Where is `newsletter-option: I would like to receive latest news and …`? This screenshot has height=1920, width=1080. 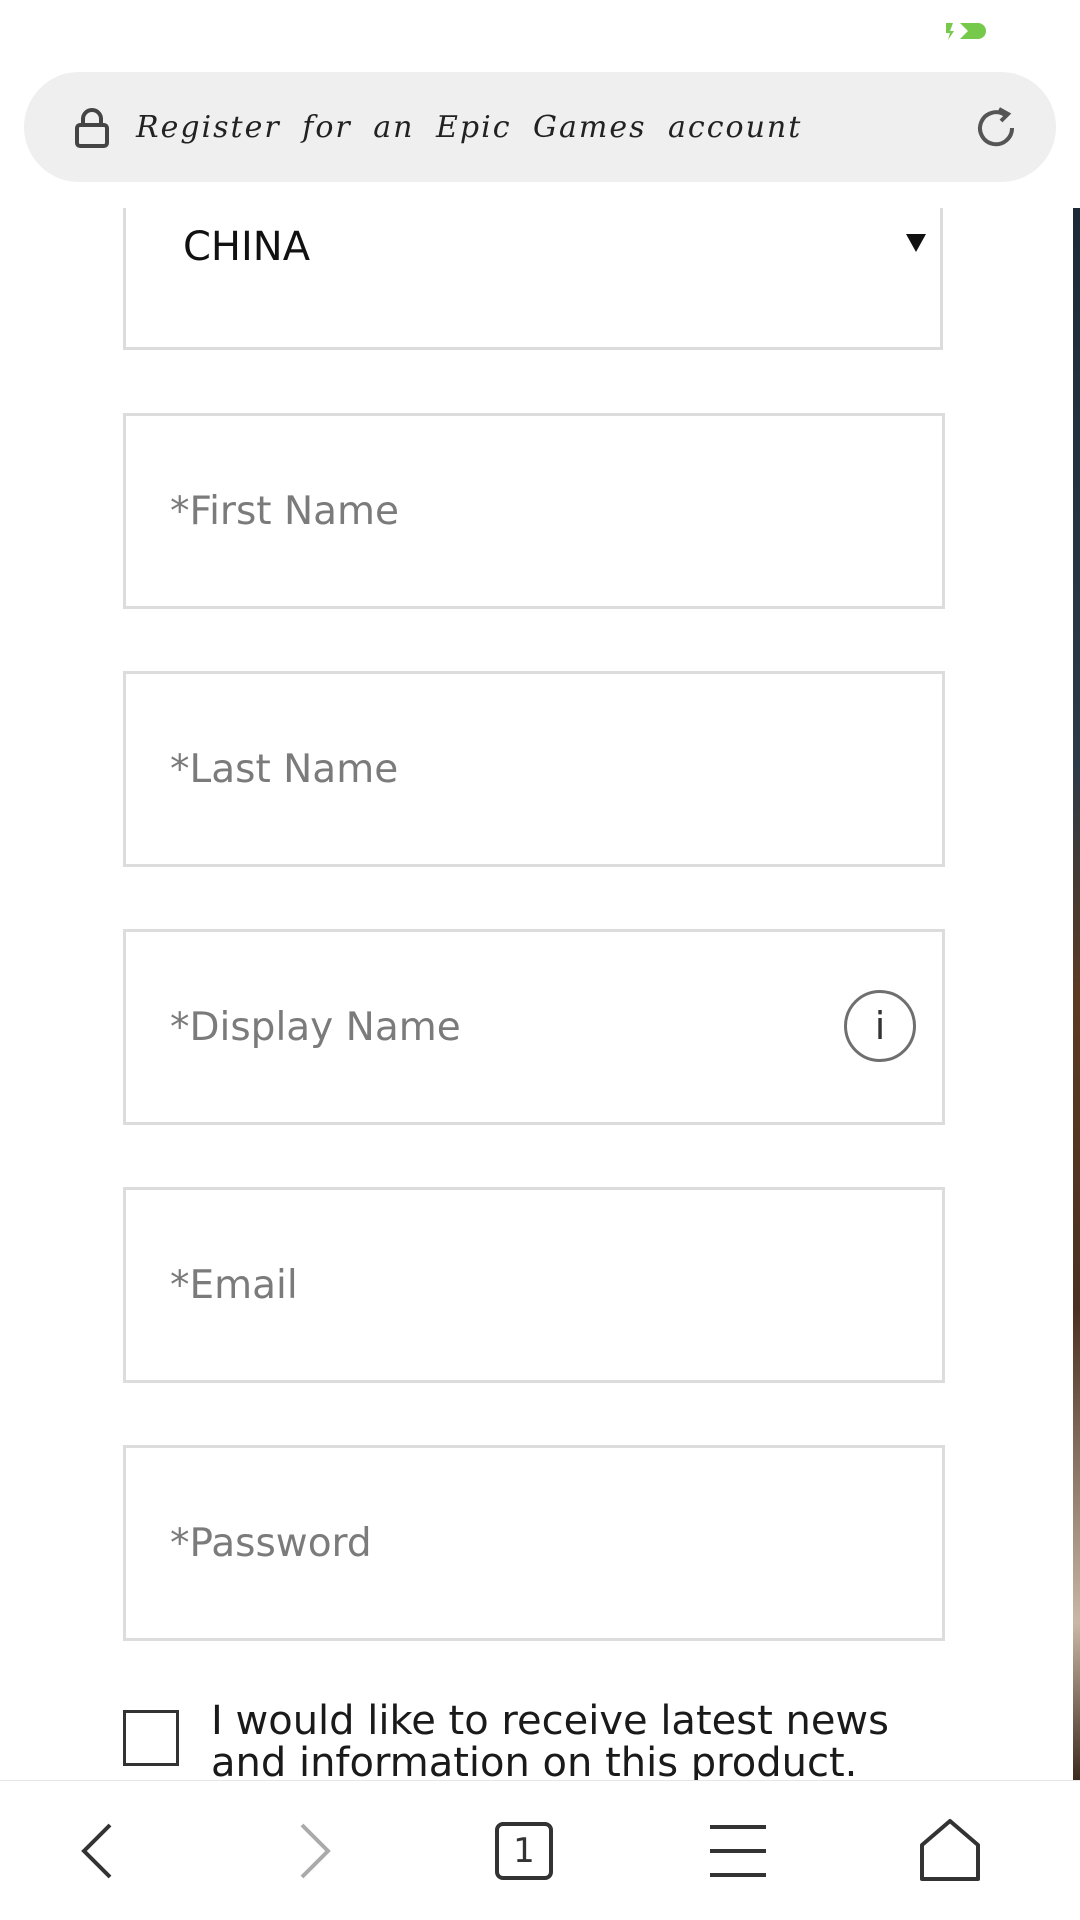
newsletter-option: I would like to receive latest news and … is located at coordinates (538, 1740).